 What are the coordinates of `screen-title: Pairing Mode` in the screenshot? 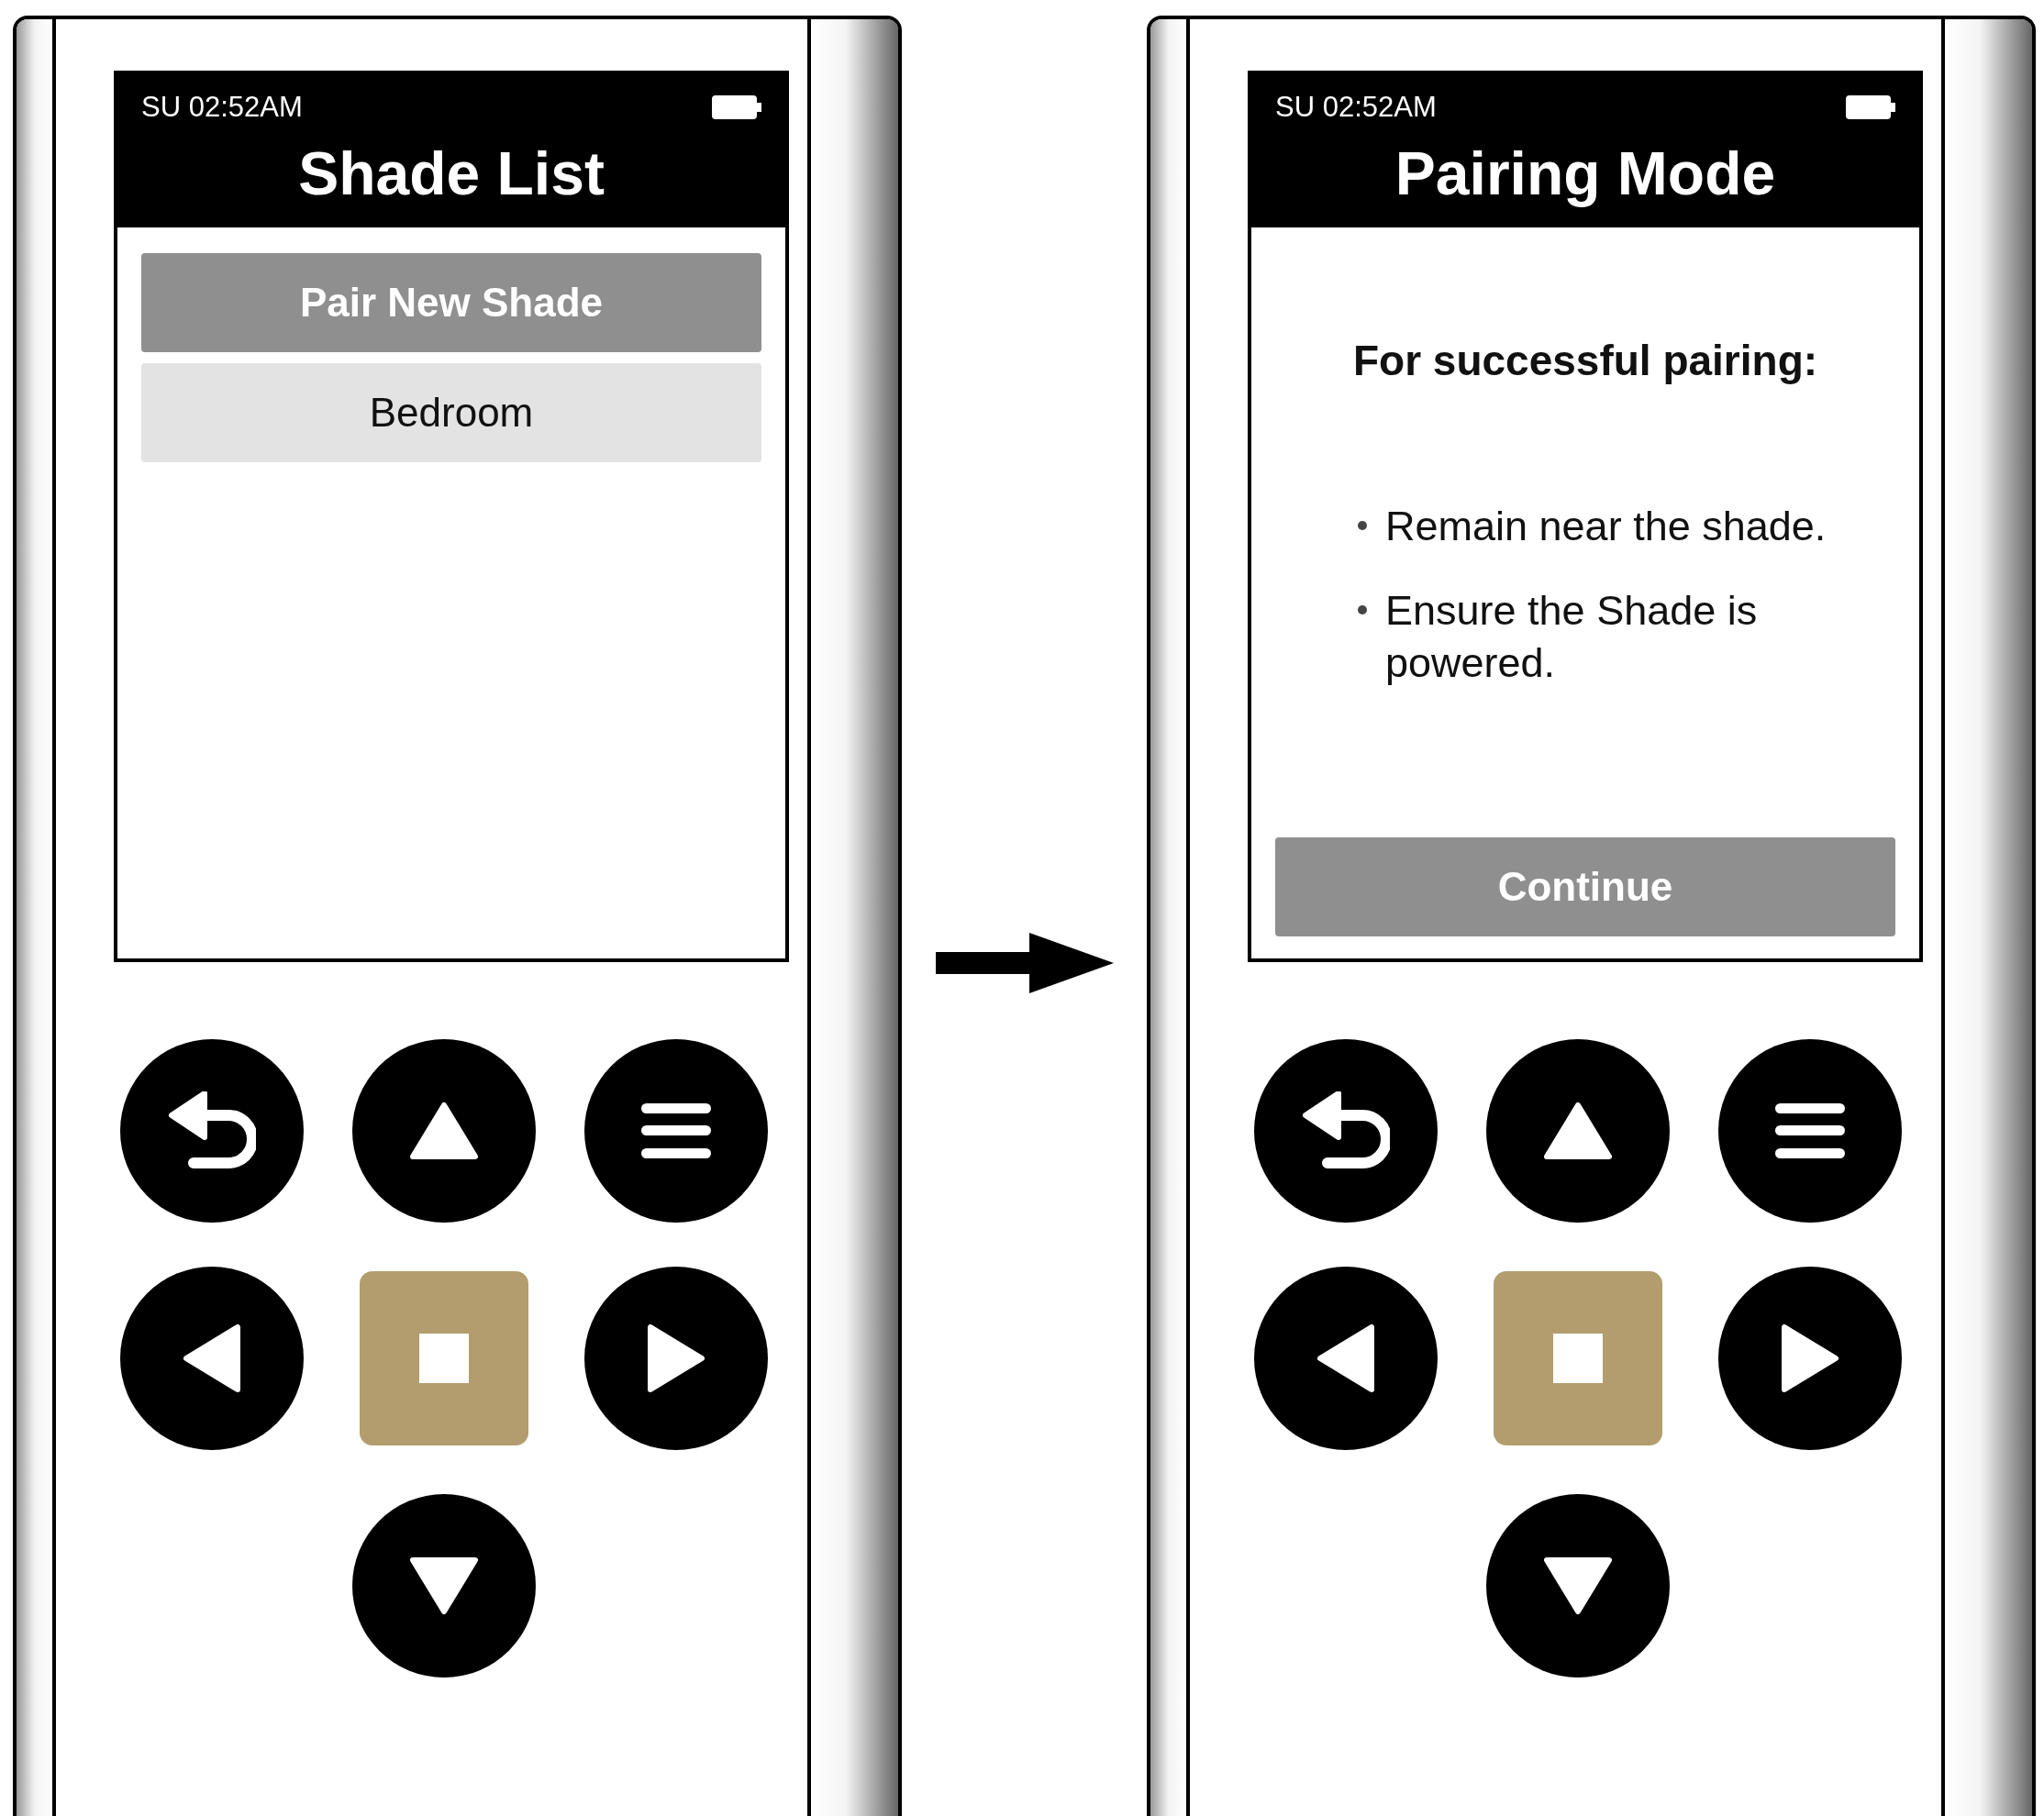 It's located at (1586, 173).